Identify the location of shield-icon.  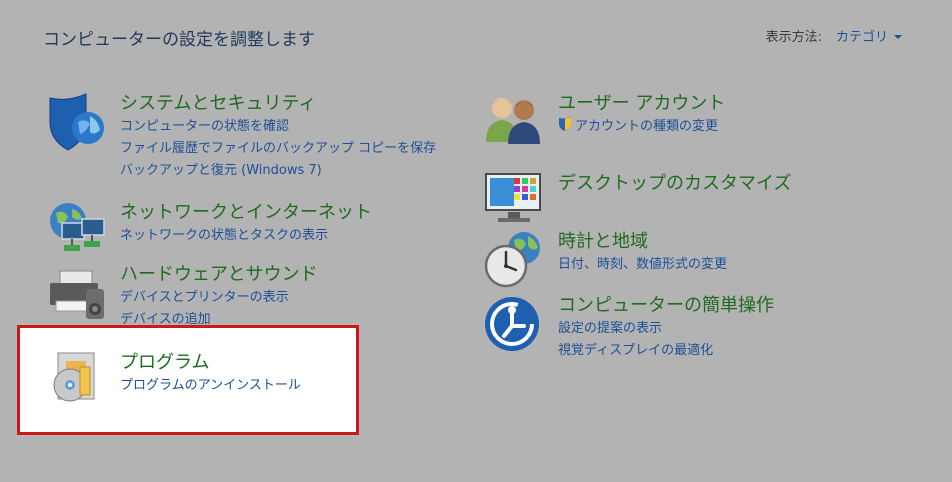
(78, 124).